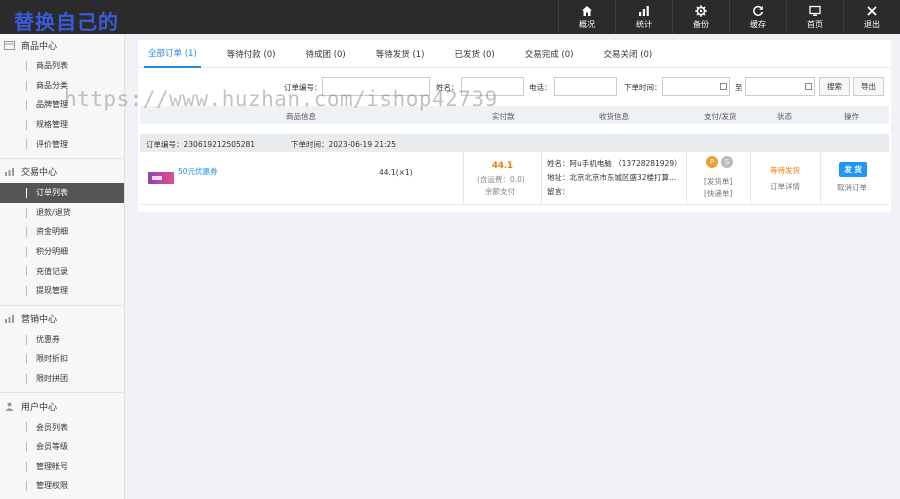 The height and width of the screenshot is (499, 900). What do you see at coordinates (501, 179) in the screenshot?
I see `shipping-fee: (含运费：0.0)` at bounding box center [501, 179].